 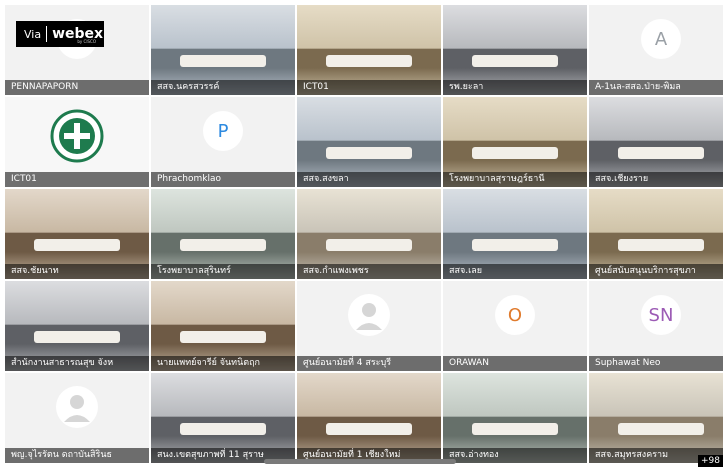 I want to click on cisco-sublabel: by CISCO, so click(x=86, y=41).